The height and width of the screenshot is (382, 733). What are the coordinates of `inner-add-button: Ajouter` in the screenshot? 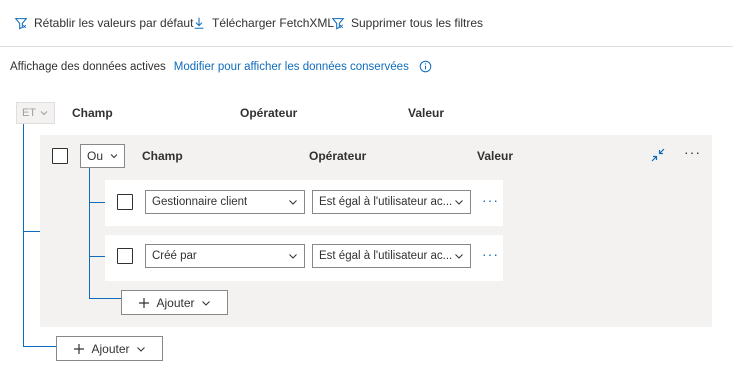 It's located at (174, 302).